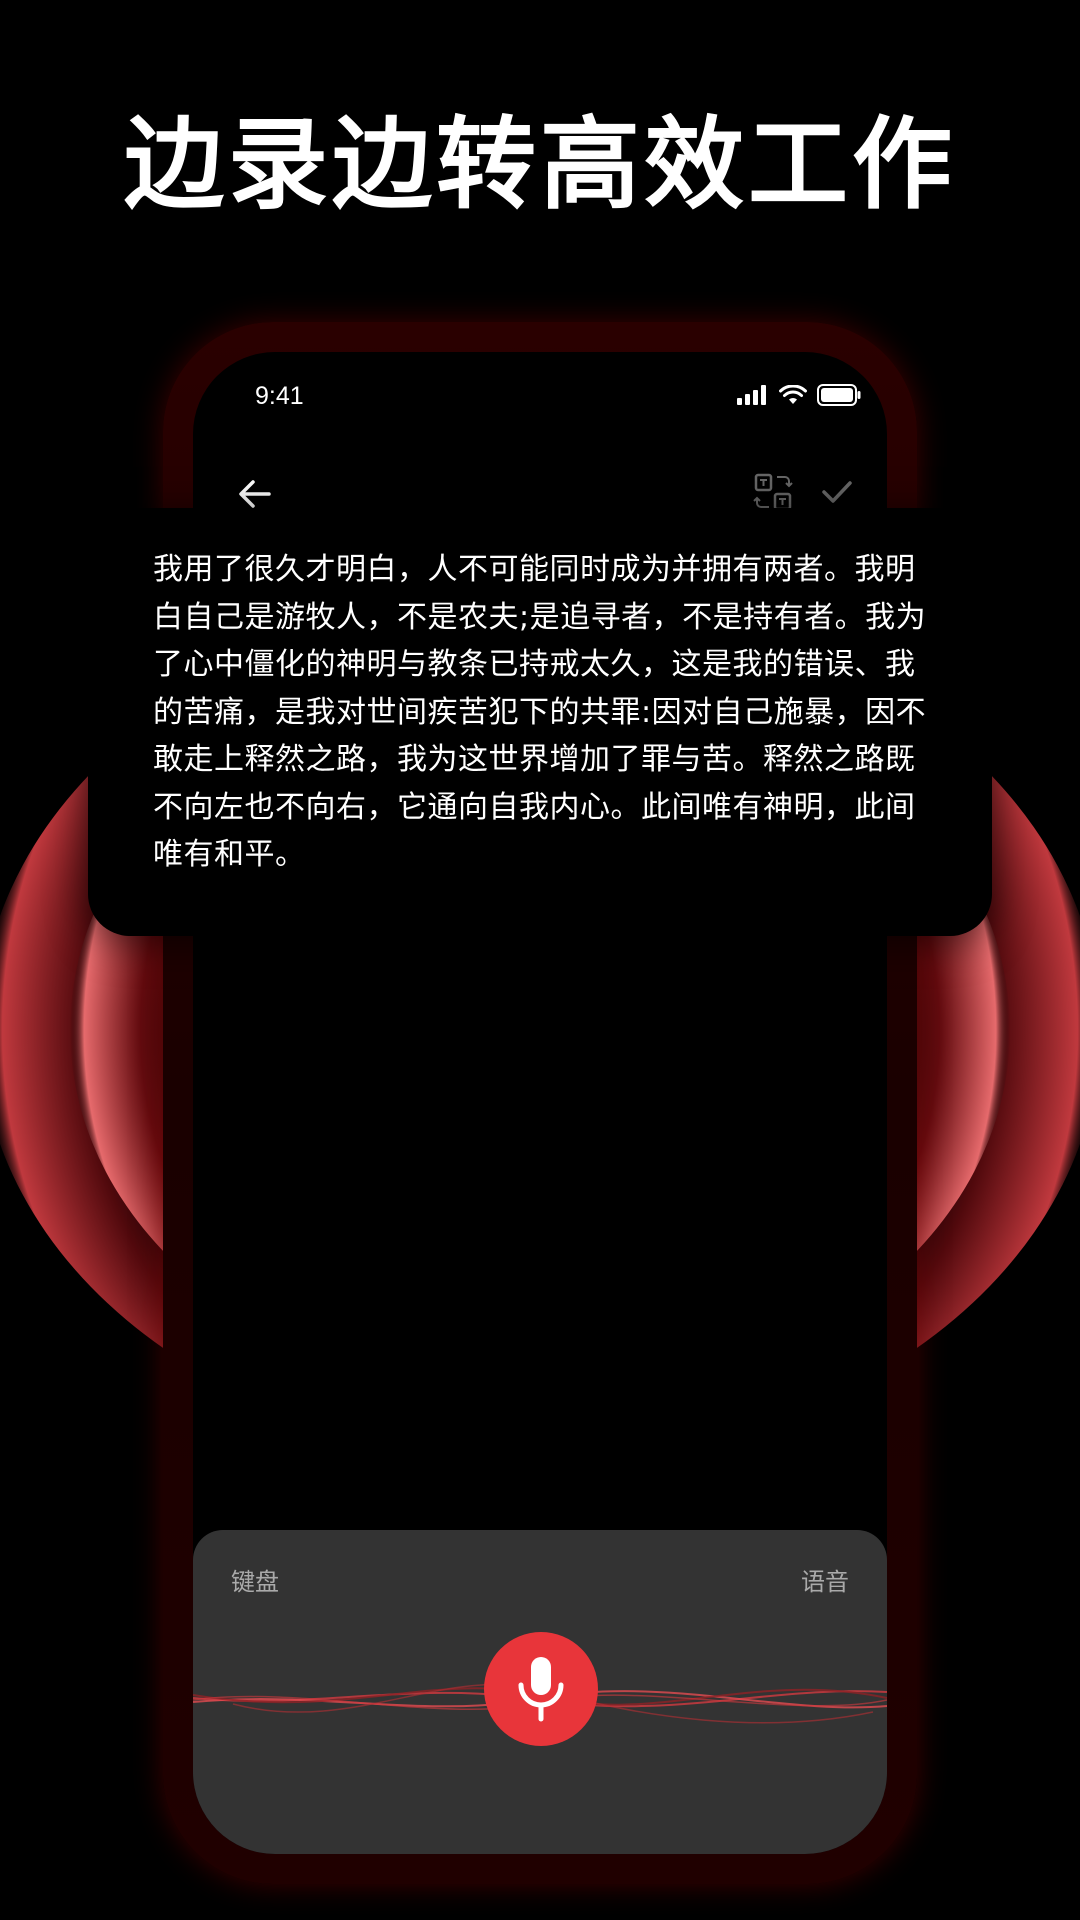 The height and width of the screenshot is (1920, 1080). I want to click on translate-icon, so click(773, 492).